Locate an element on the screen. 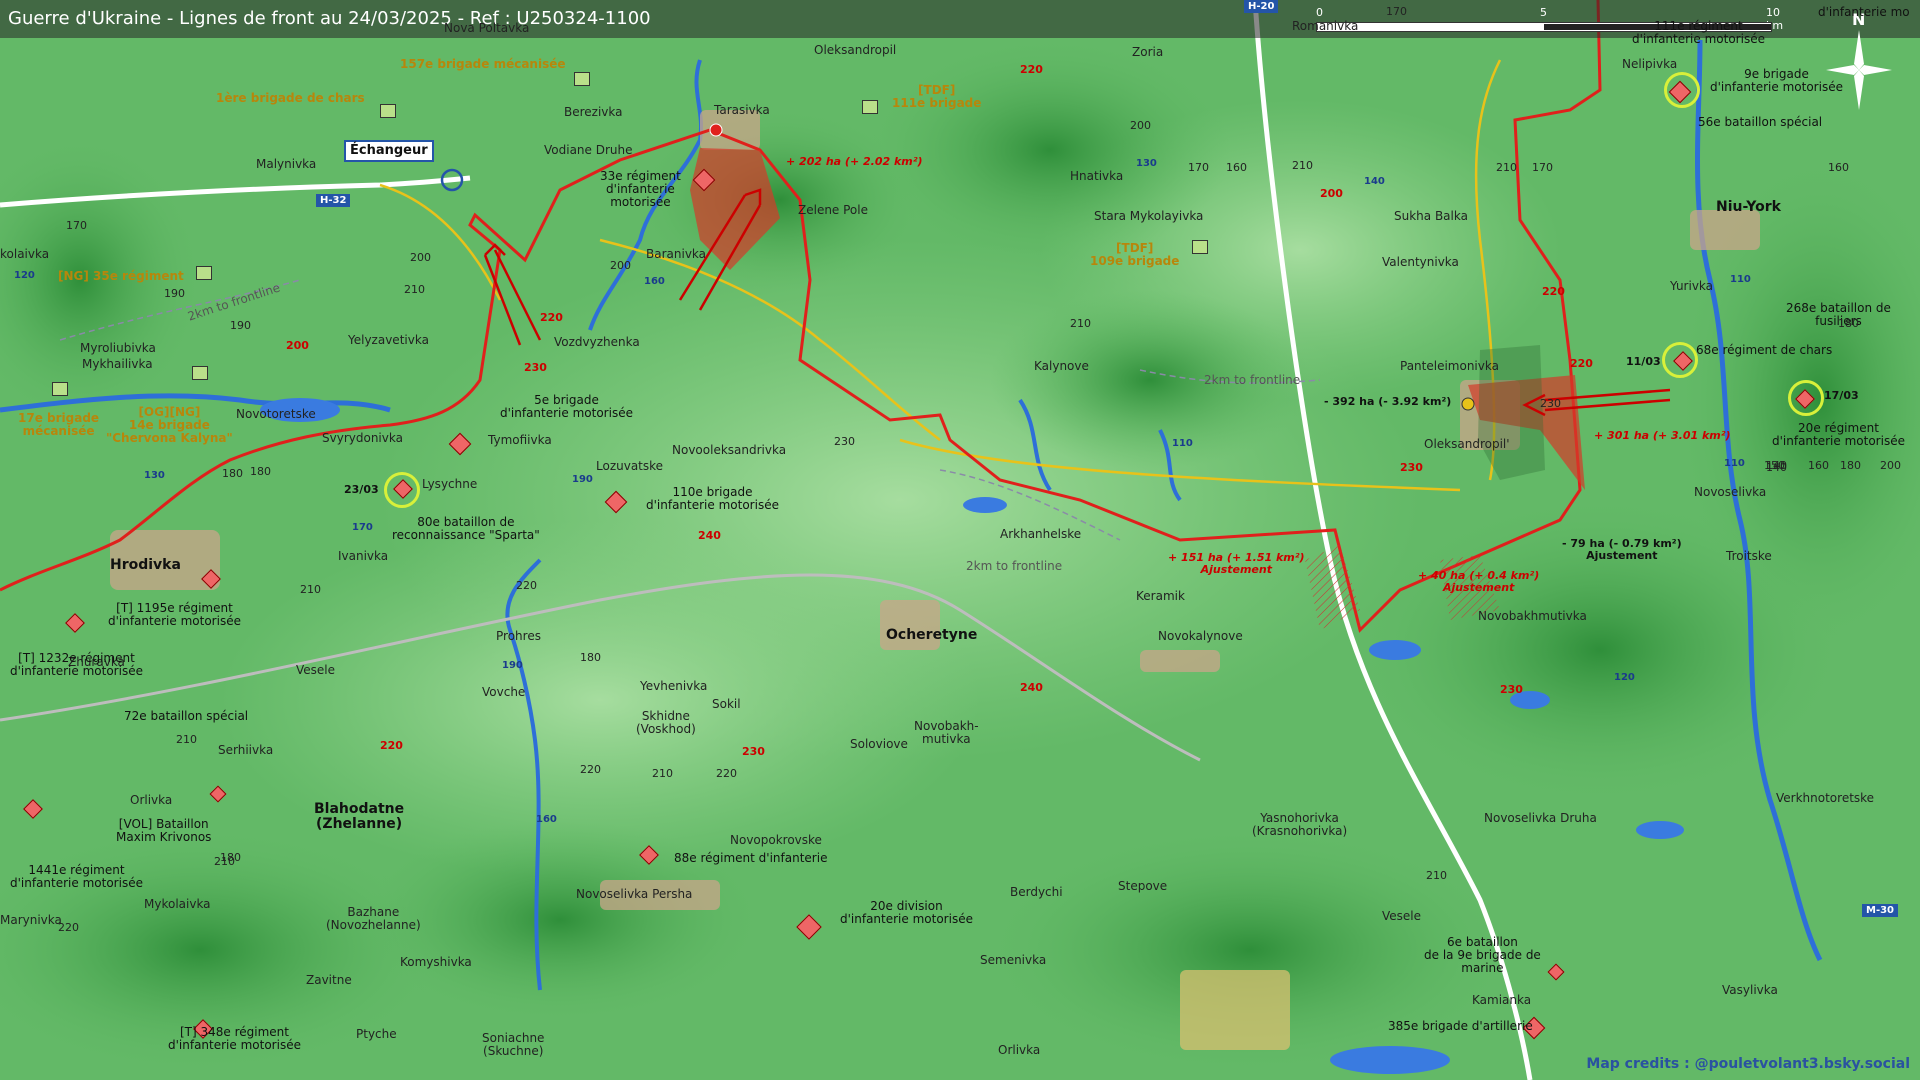  unit-label-33e: 33e régiment d'infanterie motorisée is located at coordinates (640, 189).